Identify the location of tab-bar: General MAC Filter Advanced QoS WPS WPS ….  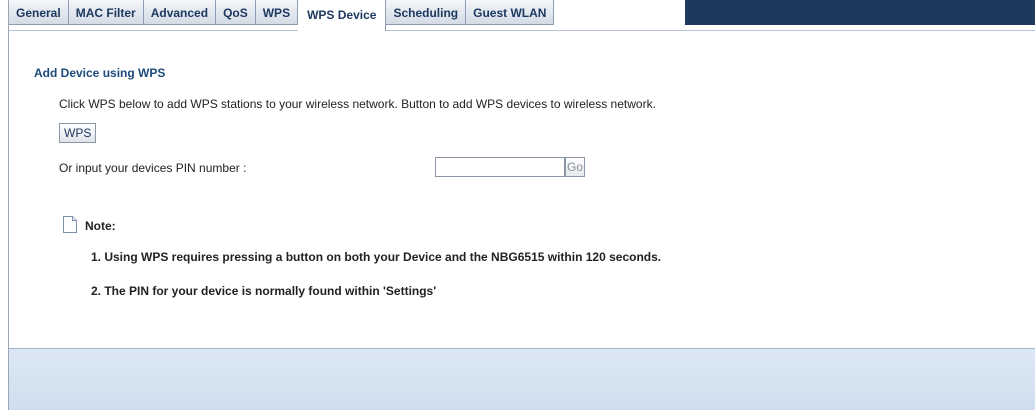
(522, 15).